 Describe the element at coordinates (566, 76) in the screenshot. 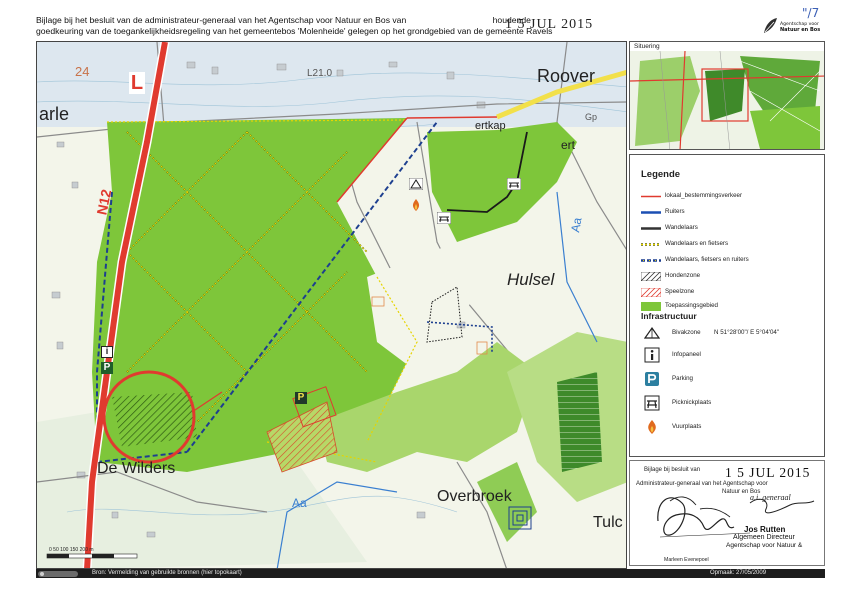

I see `place-label-roover: Roover` at that location.